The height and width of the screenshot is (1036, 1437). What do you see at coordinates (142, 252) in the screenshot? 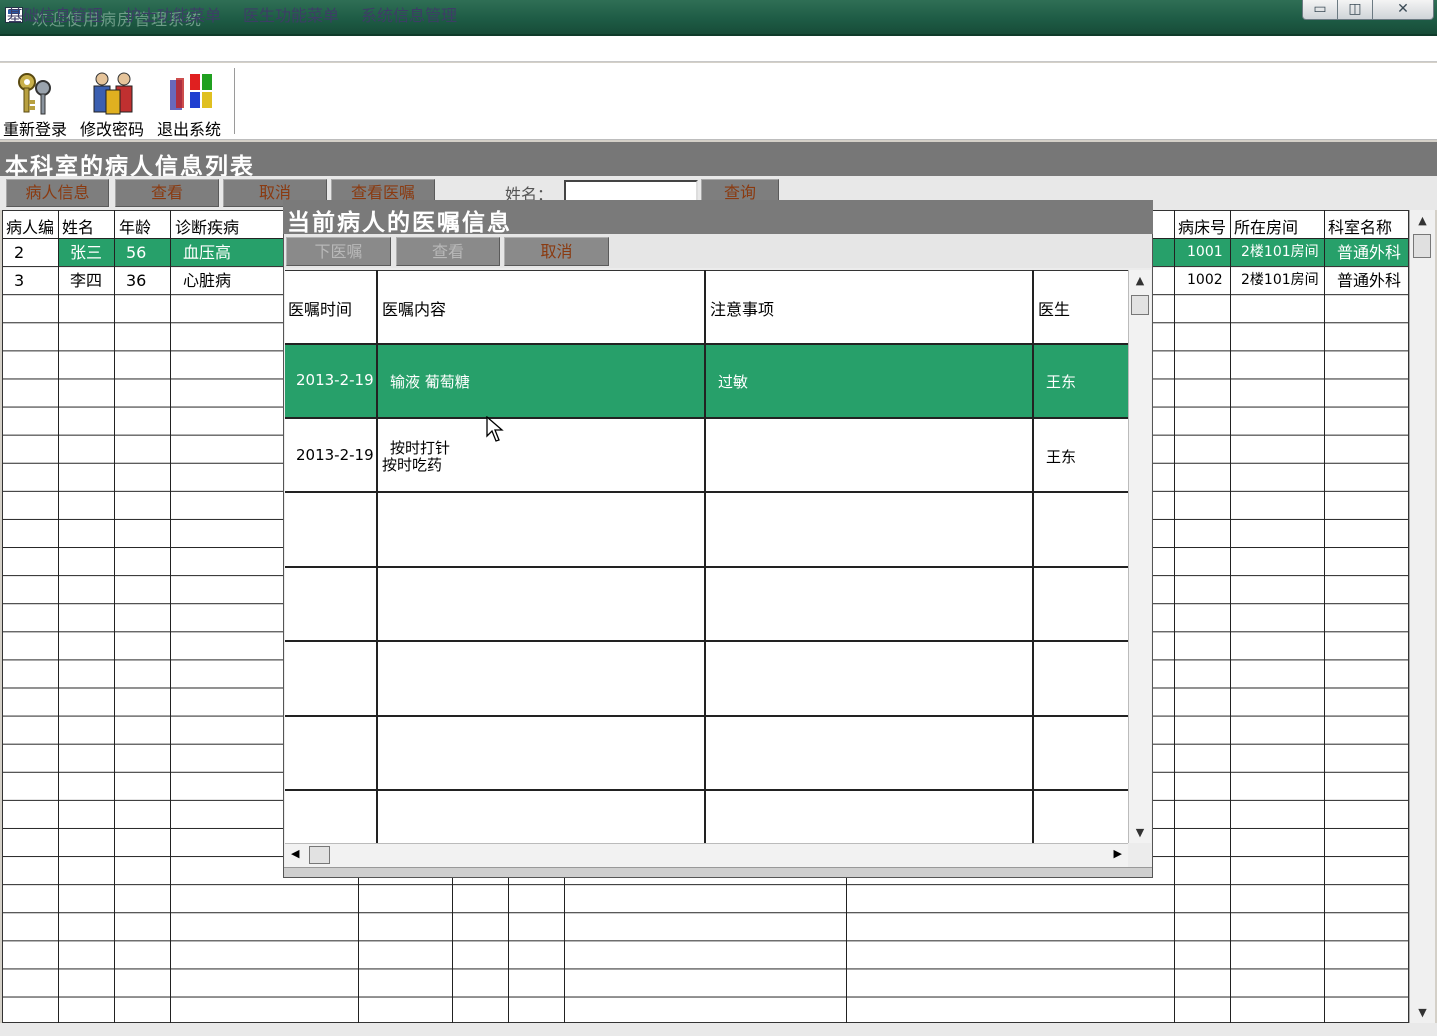
I see `table-cell-age: 56` at bounding box center [142, 252].